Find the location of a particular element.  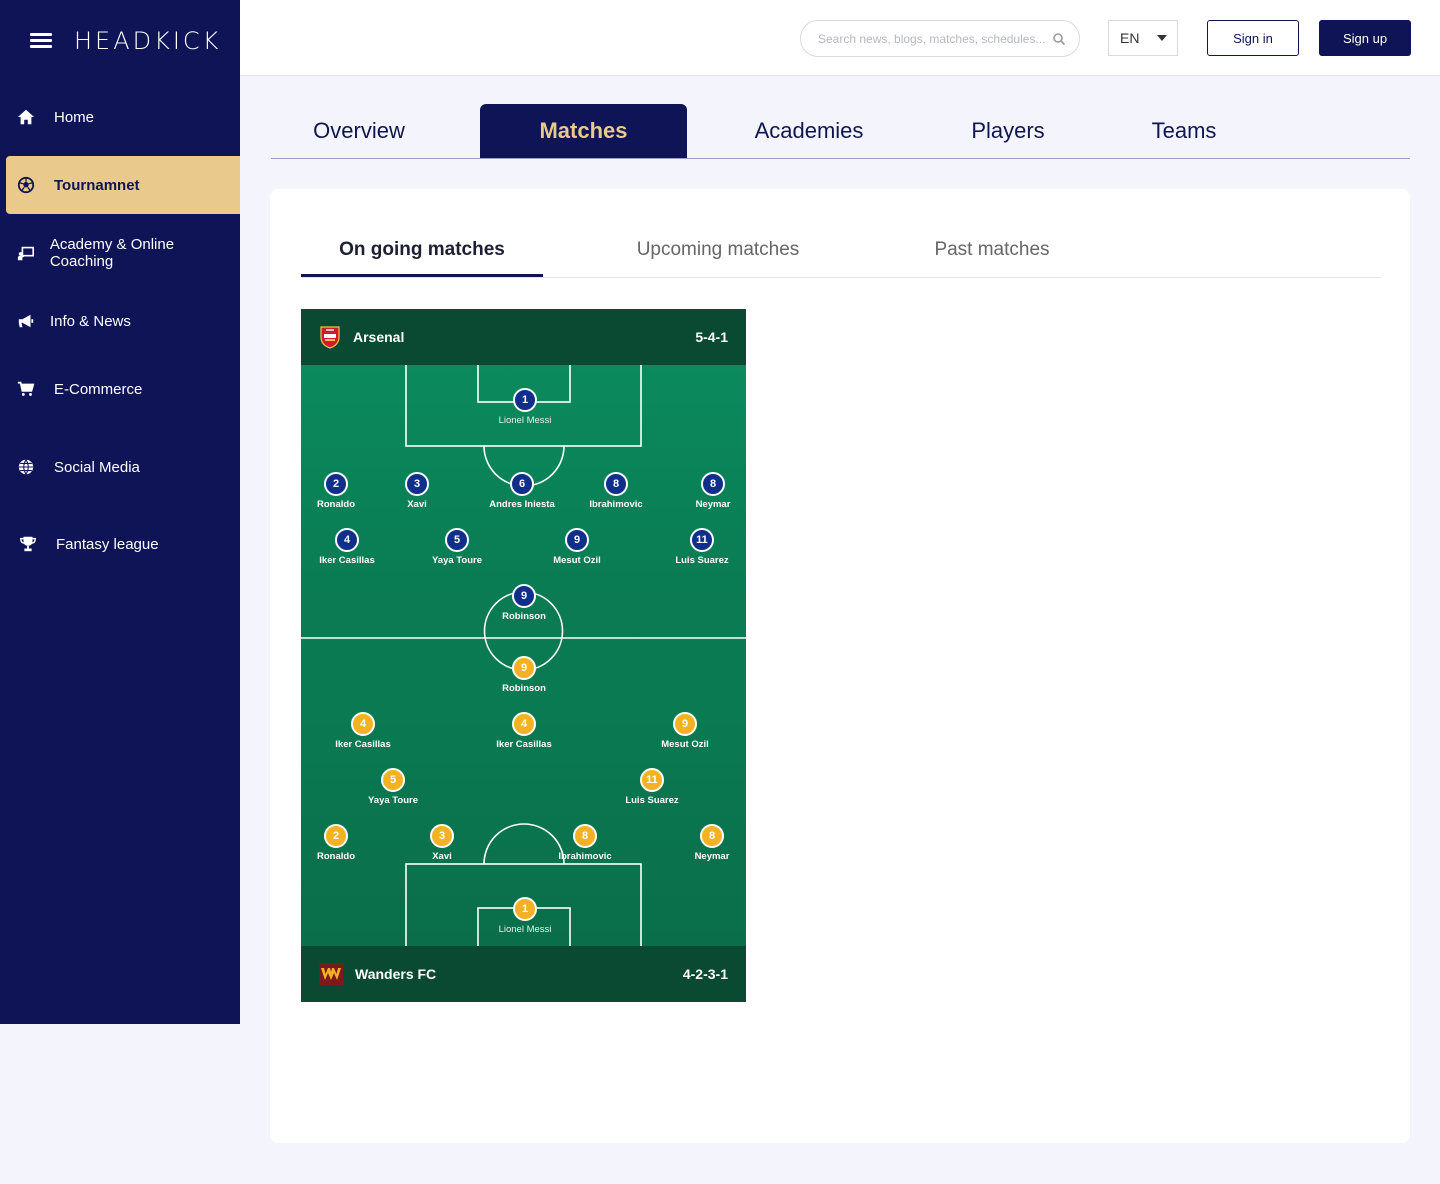

player-number: 6 is located at coordinates (522, 484).